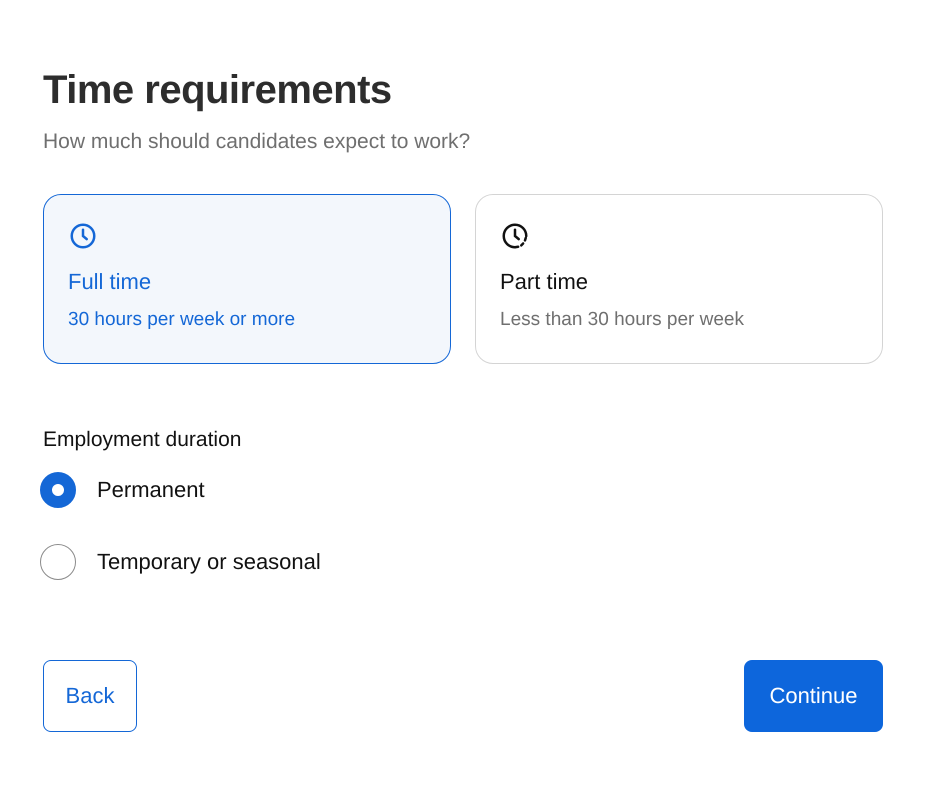 This screenshot has height=790, width=934. I want to click on option-card: Part time Less than 30 hours per week, so click(679, 279).